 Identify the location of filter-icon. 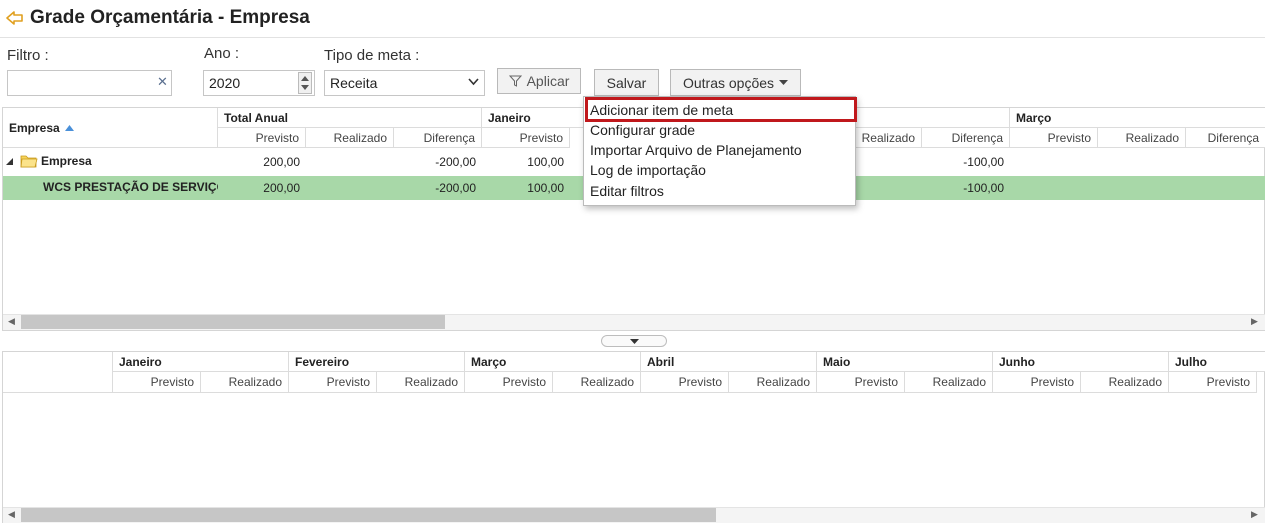
(515, 81).